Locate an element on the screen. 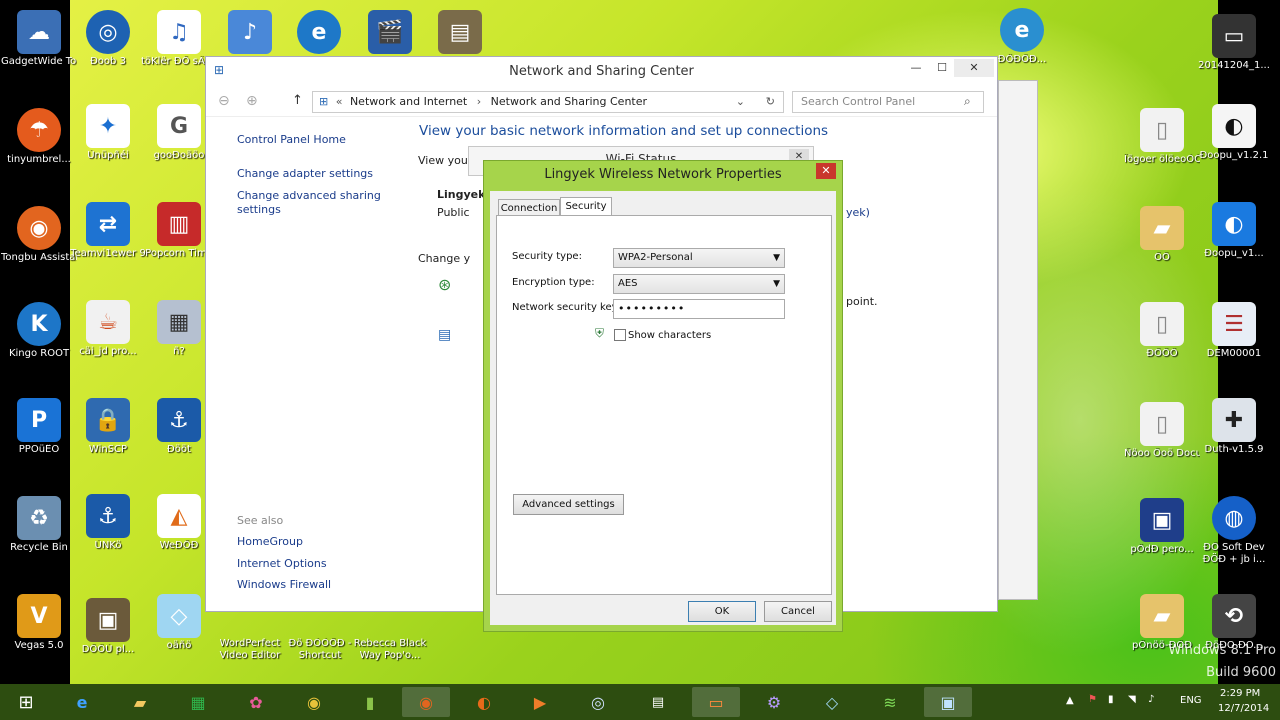 The height and width of the screenshot is (720, 1280). desktop-icon-kingo-root: K Kingo ROOT is located at coordinates (39, 331).